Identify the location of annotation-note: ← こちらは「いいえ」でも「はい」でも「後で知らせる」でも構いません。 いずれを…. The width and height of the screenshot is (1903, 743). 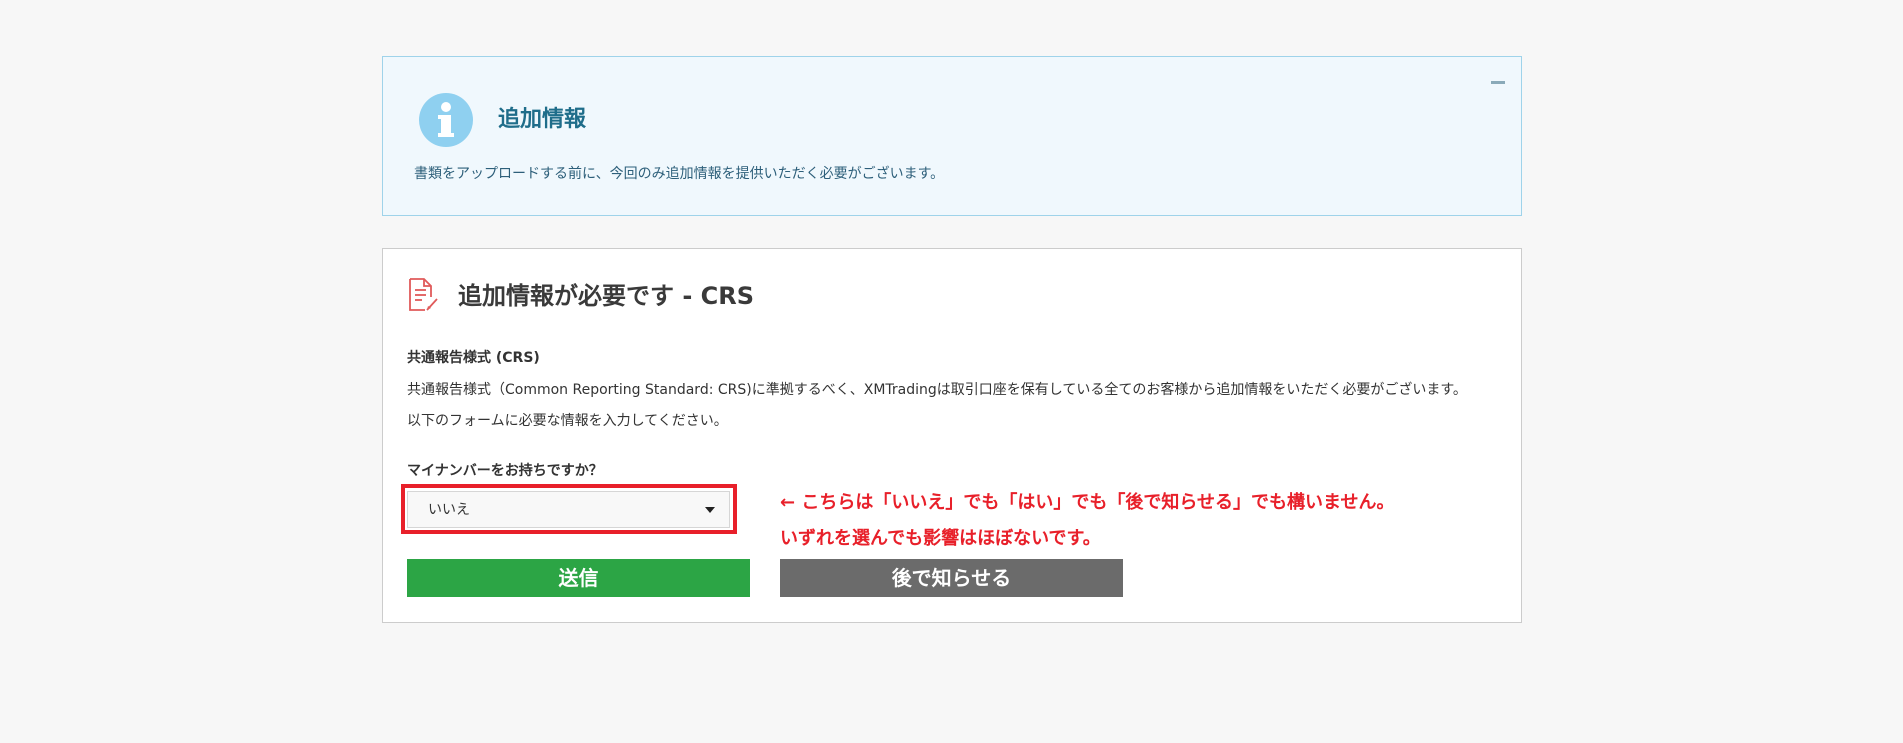
(1087, 521).